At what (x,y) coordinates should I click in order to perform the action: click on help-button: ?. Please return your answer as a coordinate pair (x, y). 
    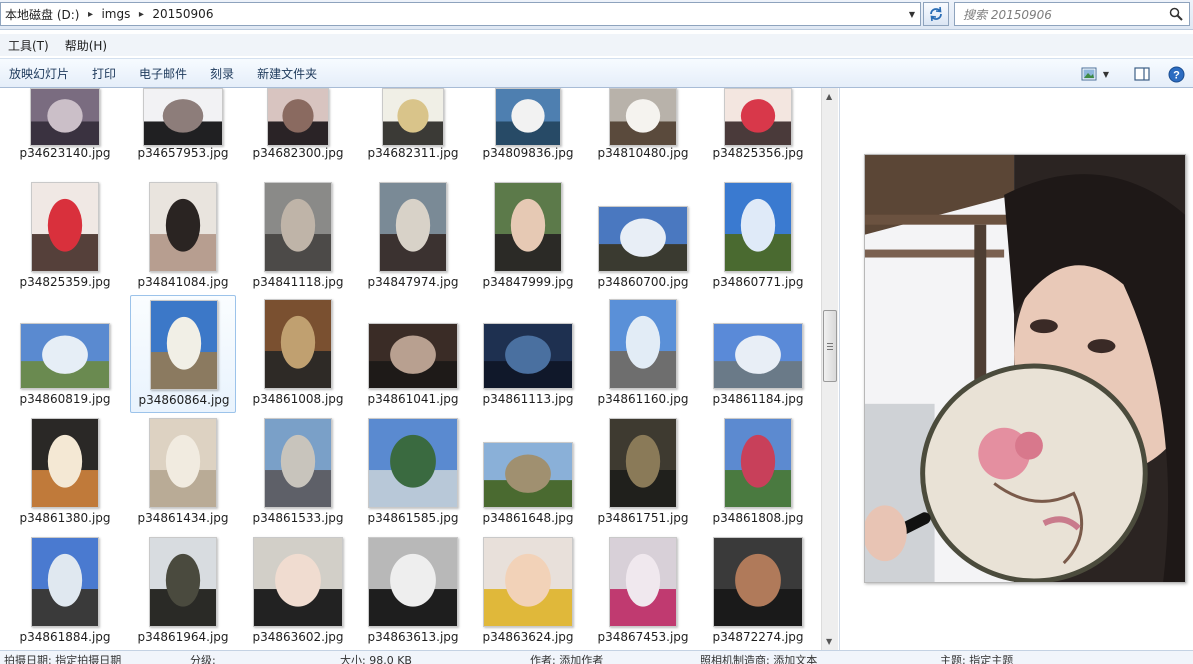
    Looking at the image, I should click on (1176, 74).